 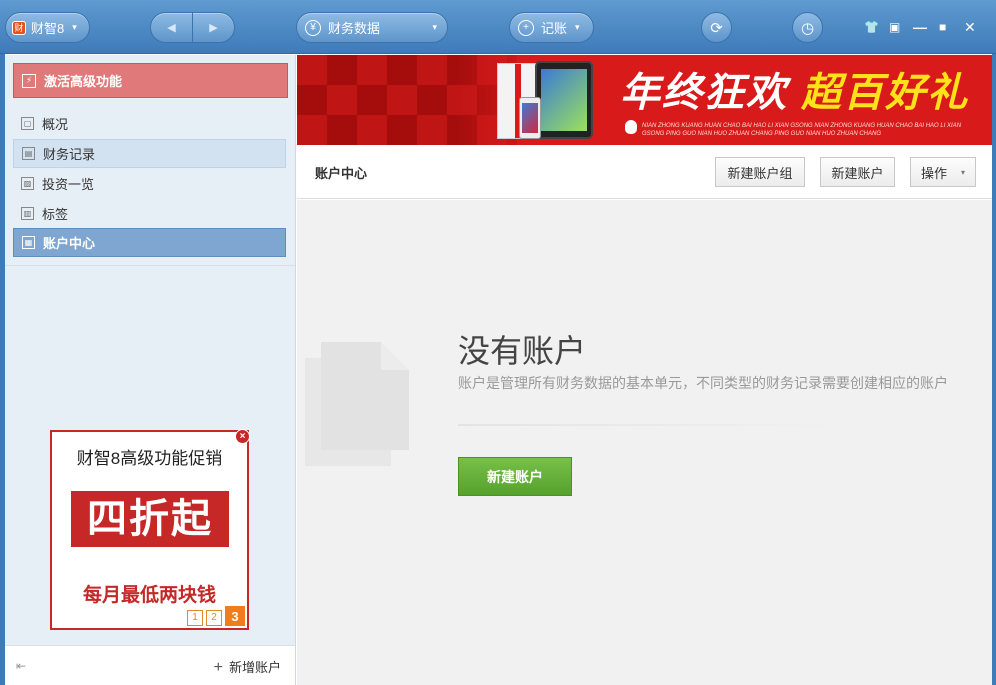 What do you see at coordinates (68, 184) in the screenshot?
I see `sidebar-item-label: 投资一览` at bounding box center [68, 184].